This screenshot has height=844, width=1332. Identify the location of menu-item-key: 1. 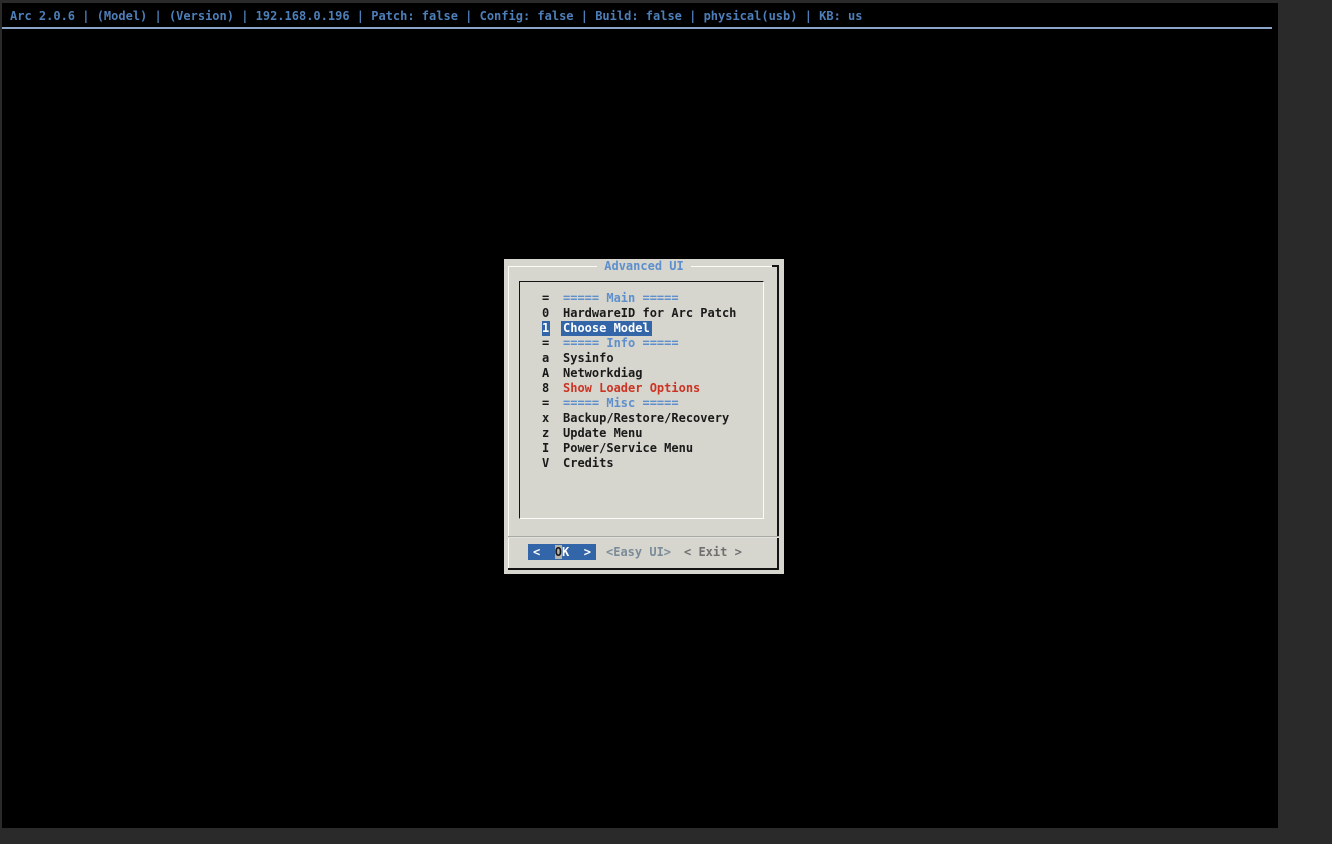
(546, 328).